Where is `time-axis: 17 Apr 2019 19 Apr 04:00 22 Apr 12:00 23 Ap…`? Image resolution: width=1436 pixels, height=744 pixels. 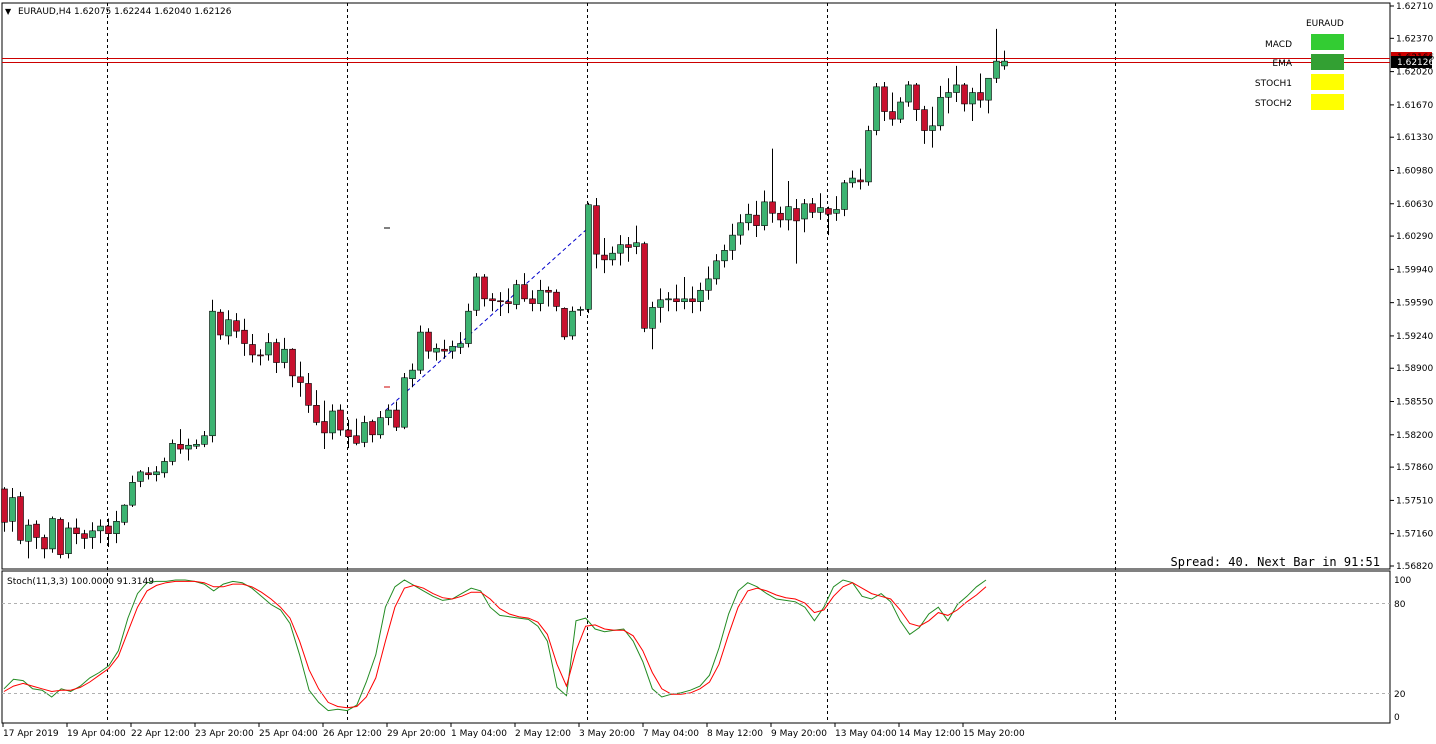 time-axis: 17 Apr 2019 19 Apr 04:00 22 Apr 12:00 23 Ap… is located at coordinates (513, 731).